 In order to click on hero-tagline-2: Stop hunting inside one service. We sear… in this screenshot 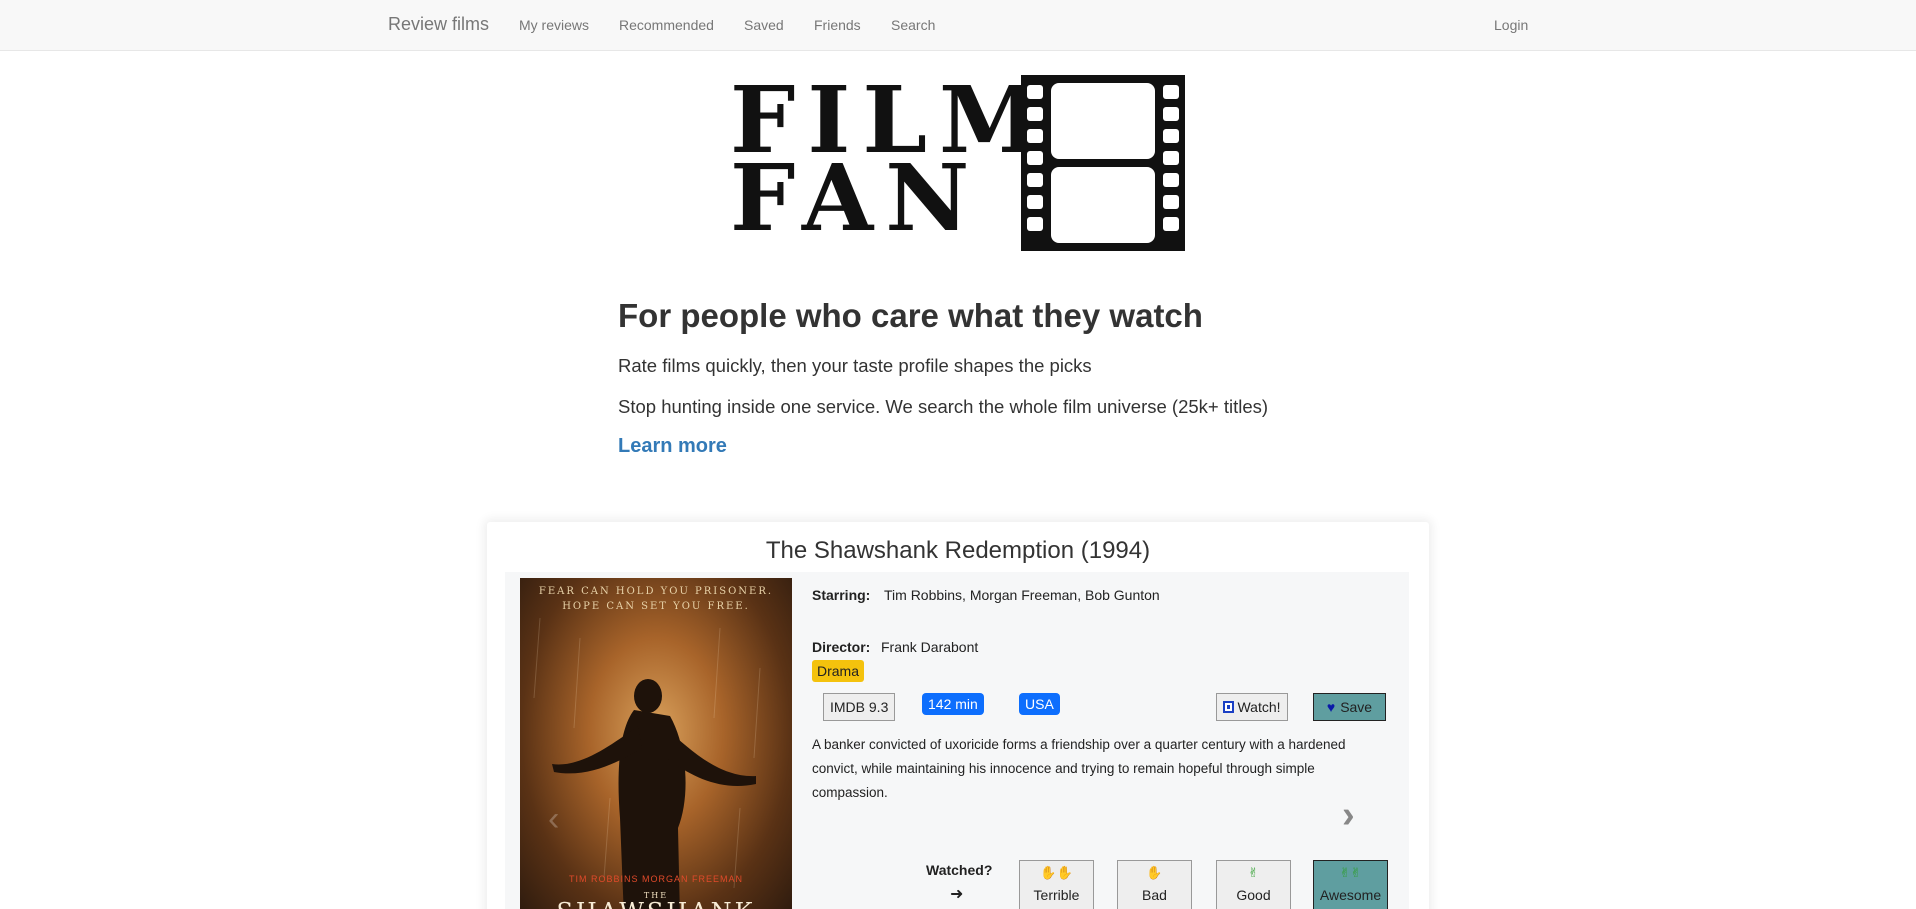, I will do `click(943, 406)`.